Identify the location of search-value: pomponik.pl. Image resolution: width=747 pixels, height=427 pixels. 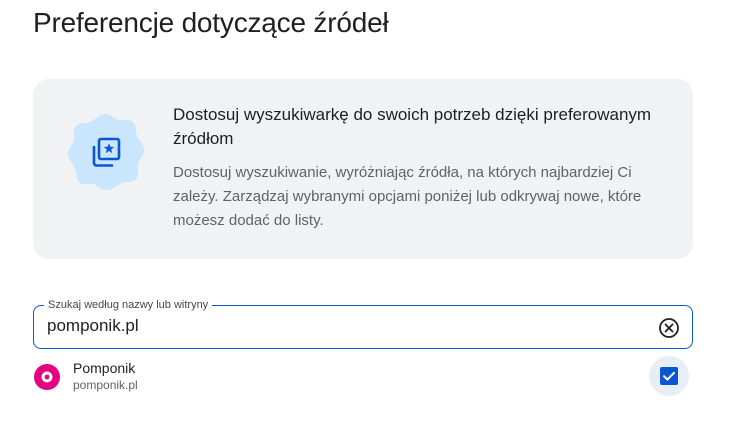
(93, 326).